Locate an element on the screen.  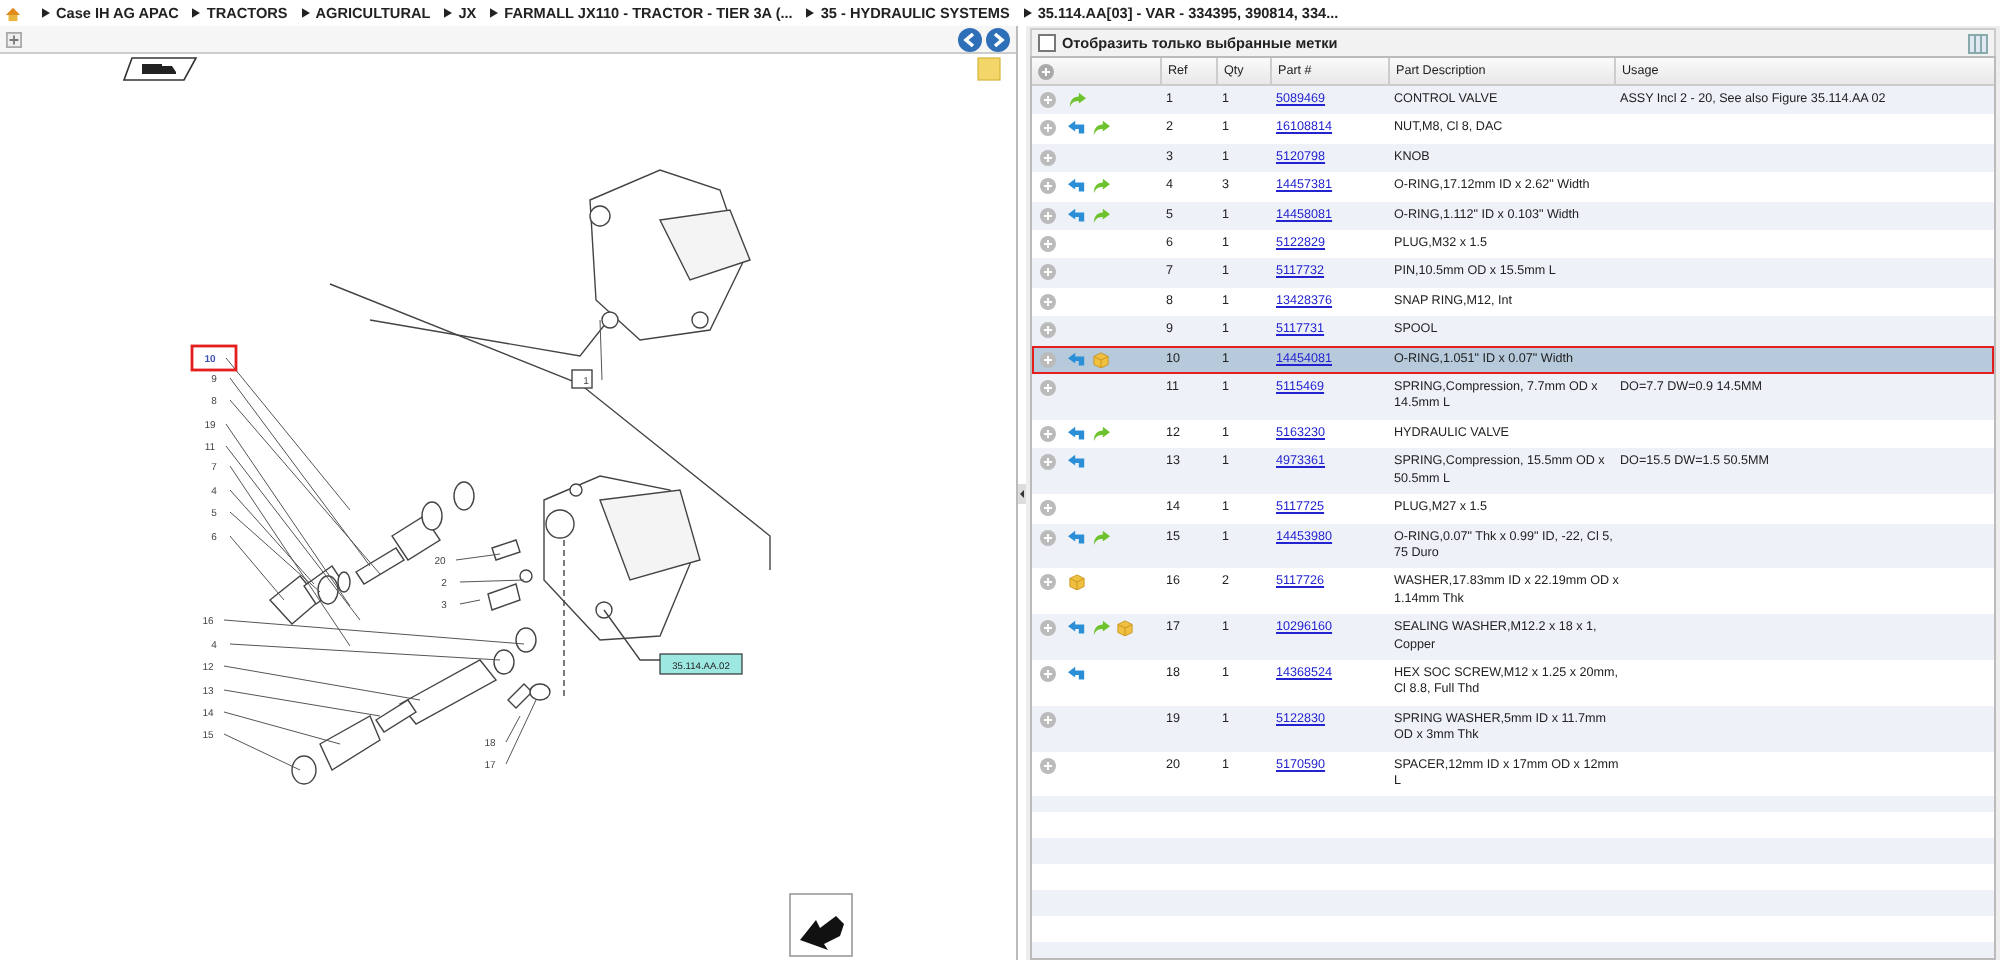
columns-icon is located at coordinates (1978, 43).